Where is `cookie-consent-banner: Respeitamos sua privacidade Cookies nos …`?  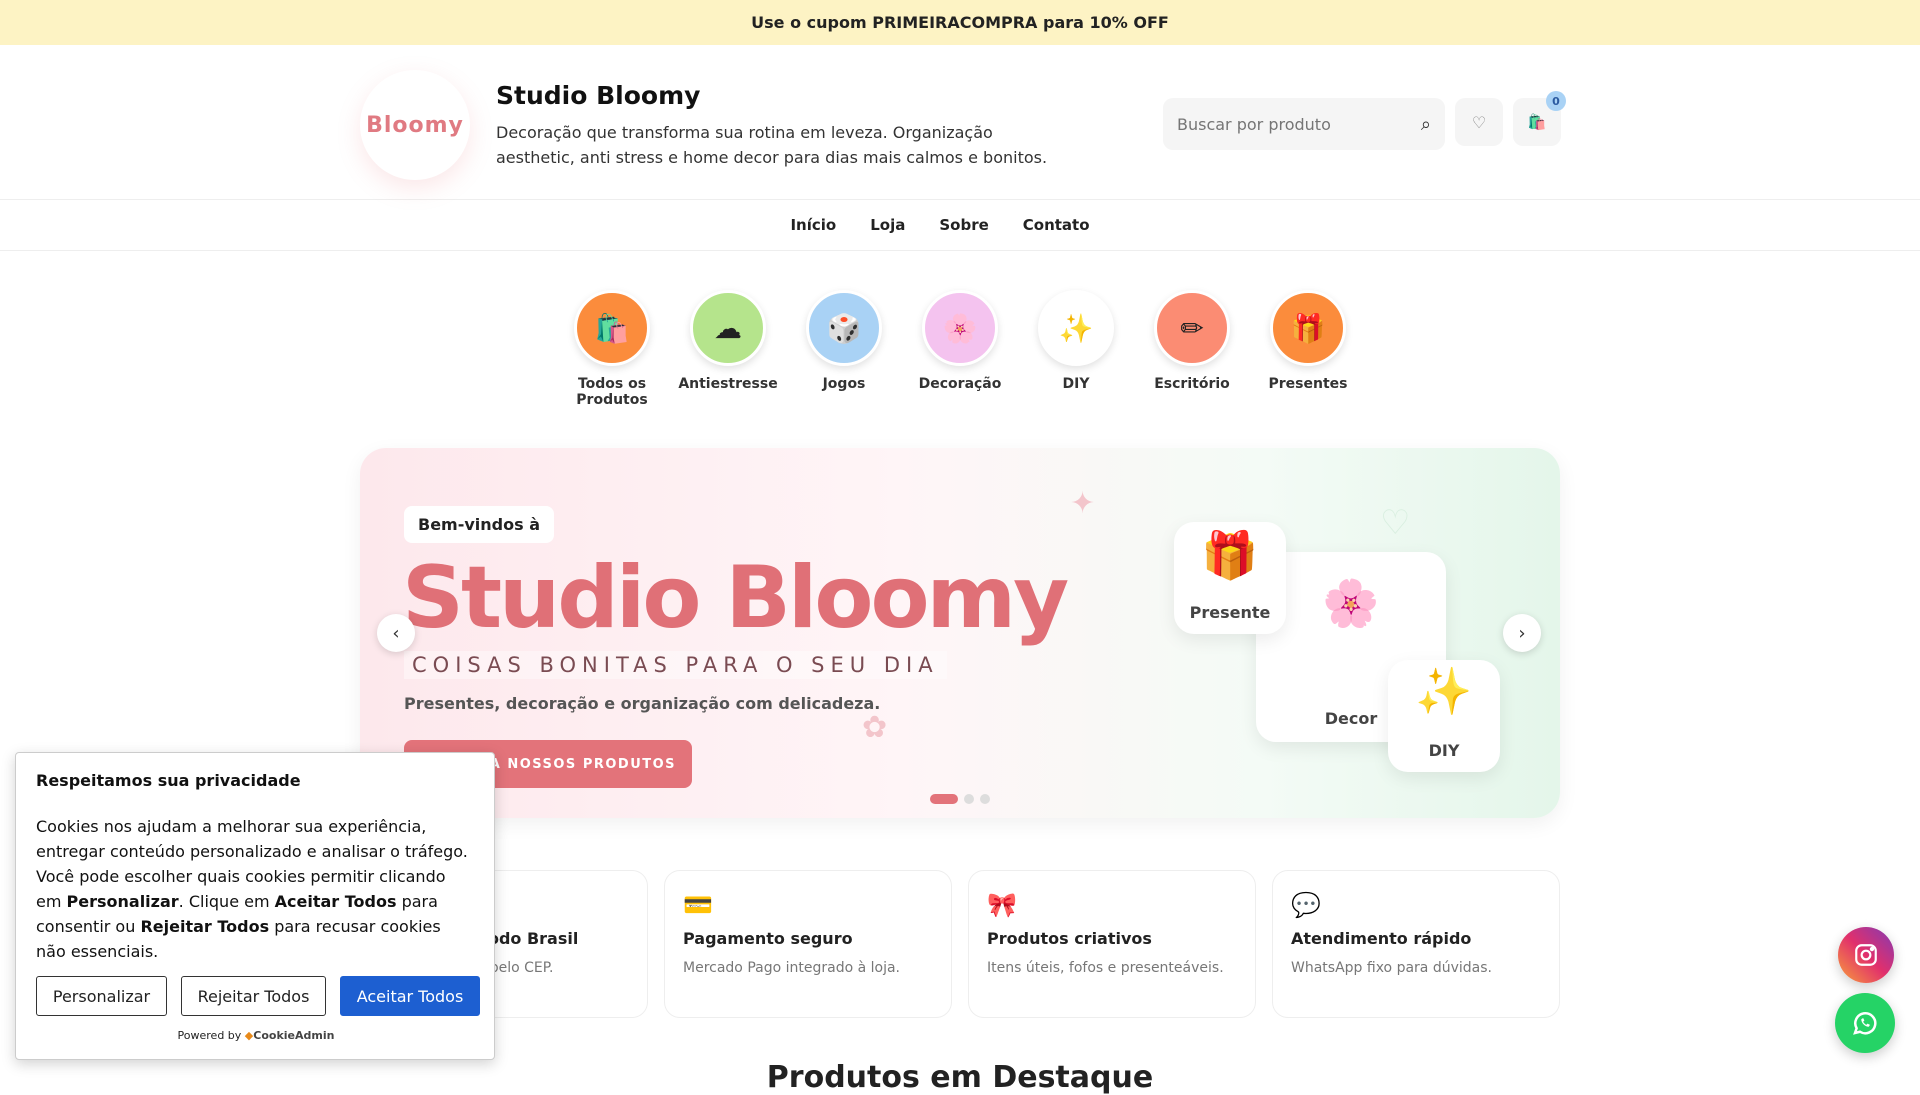
cookie-consent-banner: Respeitamos sua privacidade Cookies nos … is located at coordinates (255, 906).